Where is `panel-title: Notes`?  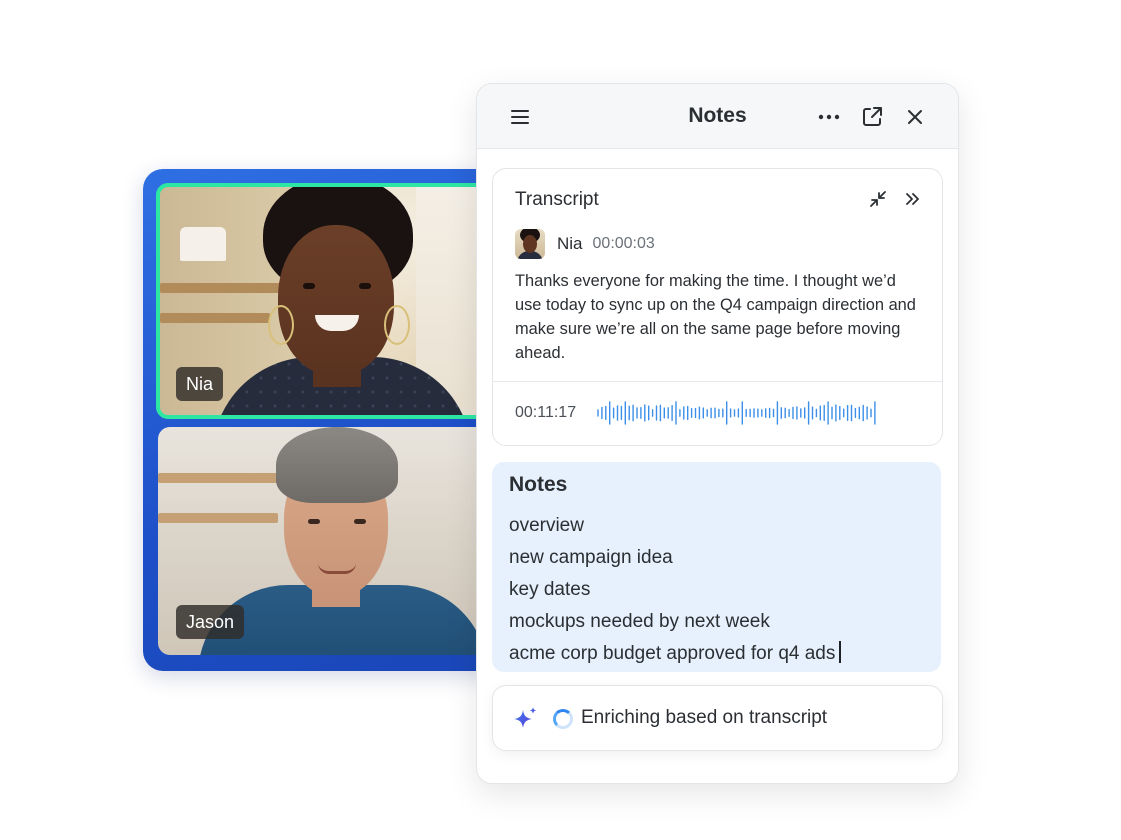
panel-title: Notes is located at coordinates (717, 115).